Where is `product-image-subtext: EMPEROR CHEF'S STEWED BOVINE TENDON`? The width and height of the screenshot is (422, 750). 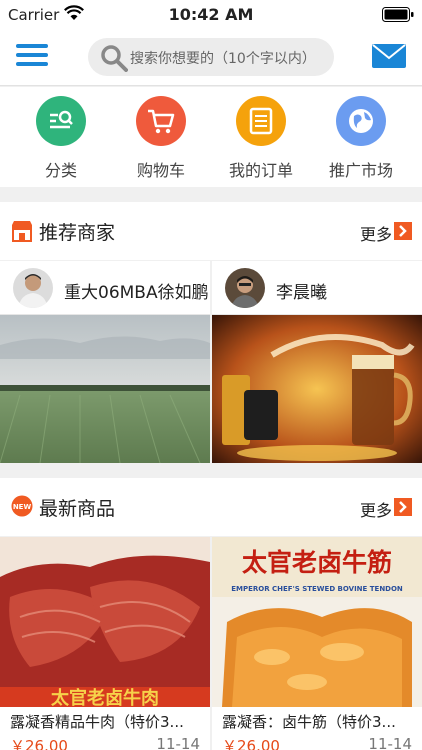 product-image-subtext: EMPEROR CHEF'S STEWED BOVINE TENDON is located at coordinates (317, 589).